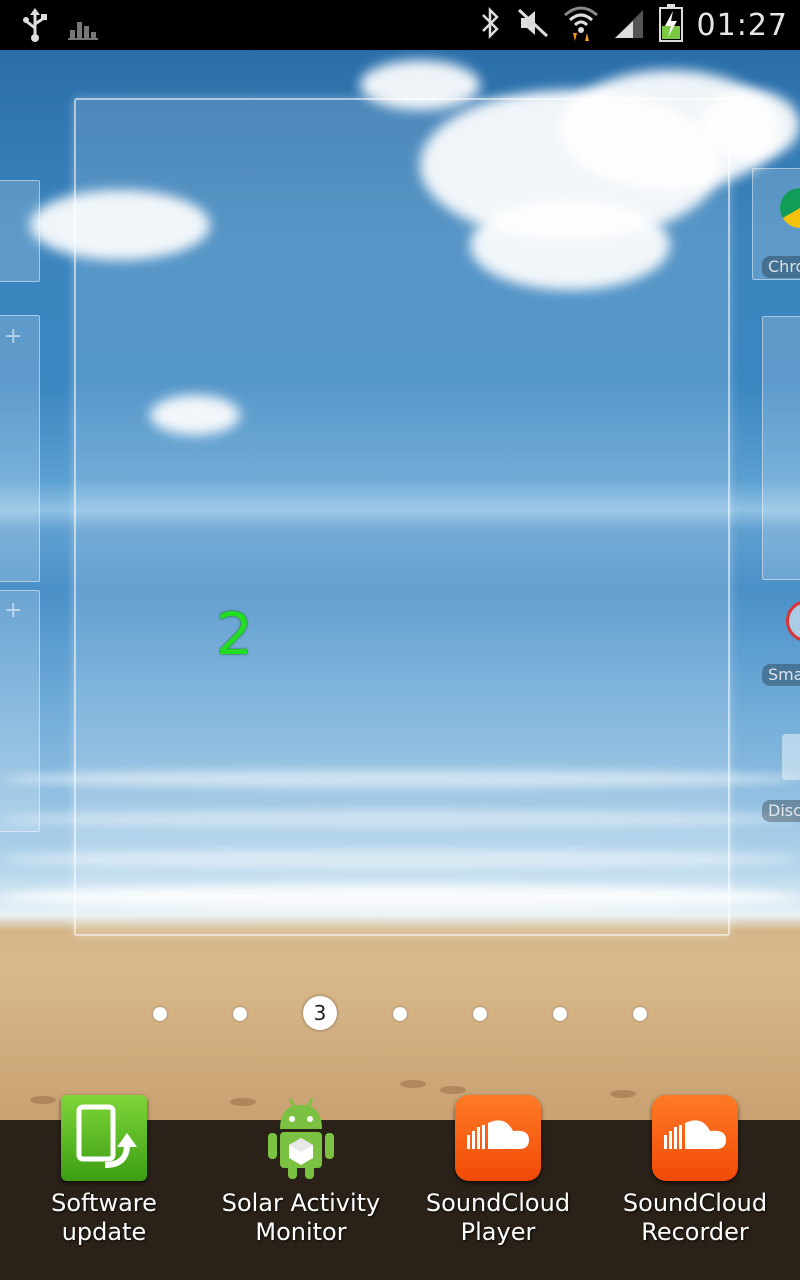 The image size is (800, 1280). What do you see at coordinates (498, 1217) in the screenshot?
I see `app-label: SoundCloud Player` at bounding box center [498, 1217].